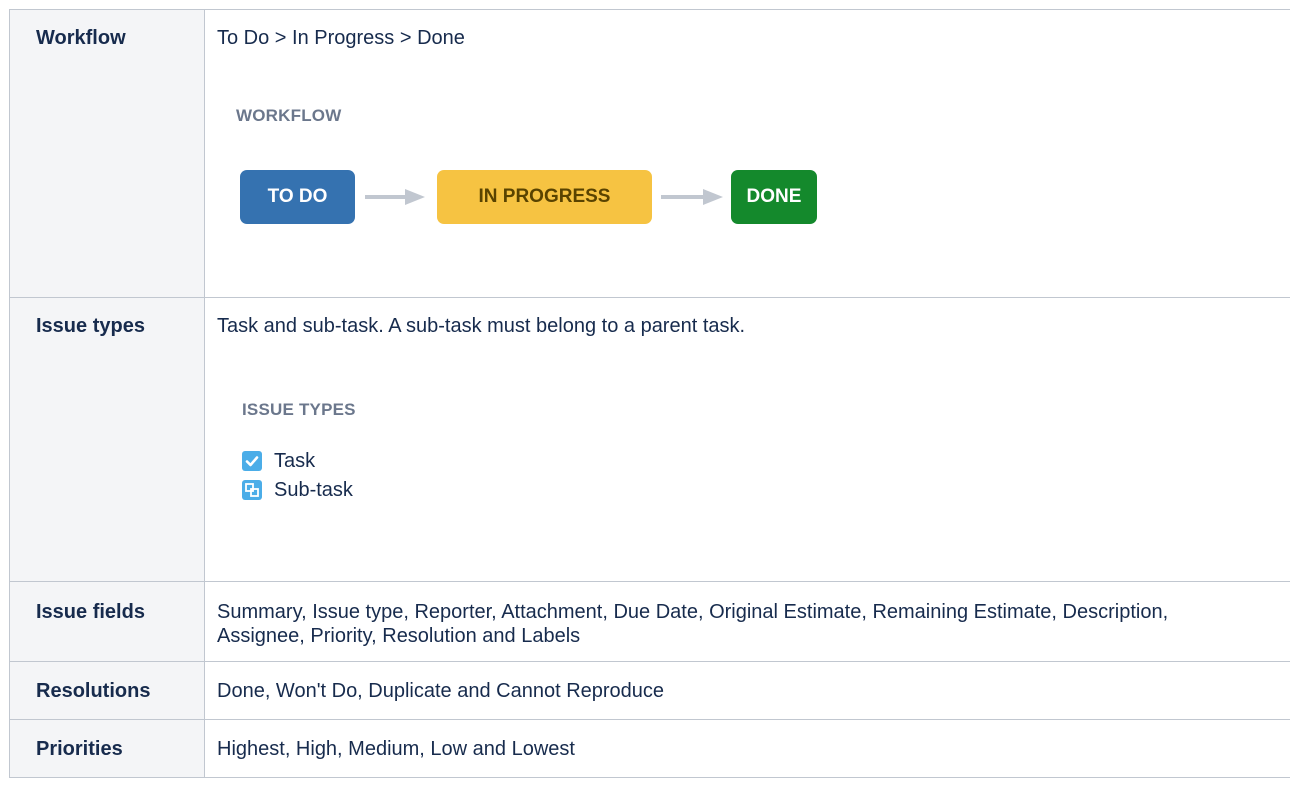 Image resolution: width=1290 pixels, height=792 pixels. Describe the element at coordinates (299, 409) in the screenshot. I see `issue-types-title: ISSUE TYPES` at that location.